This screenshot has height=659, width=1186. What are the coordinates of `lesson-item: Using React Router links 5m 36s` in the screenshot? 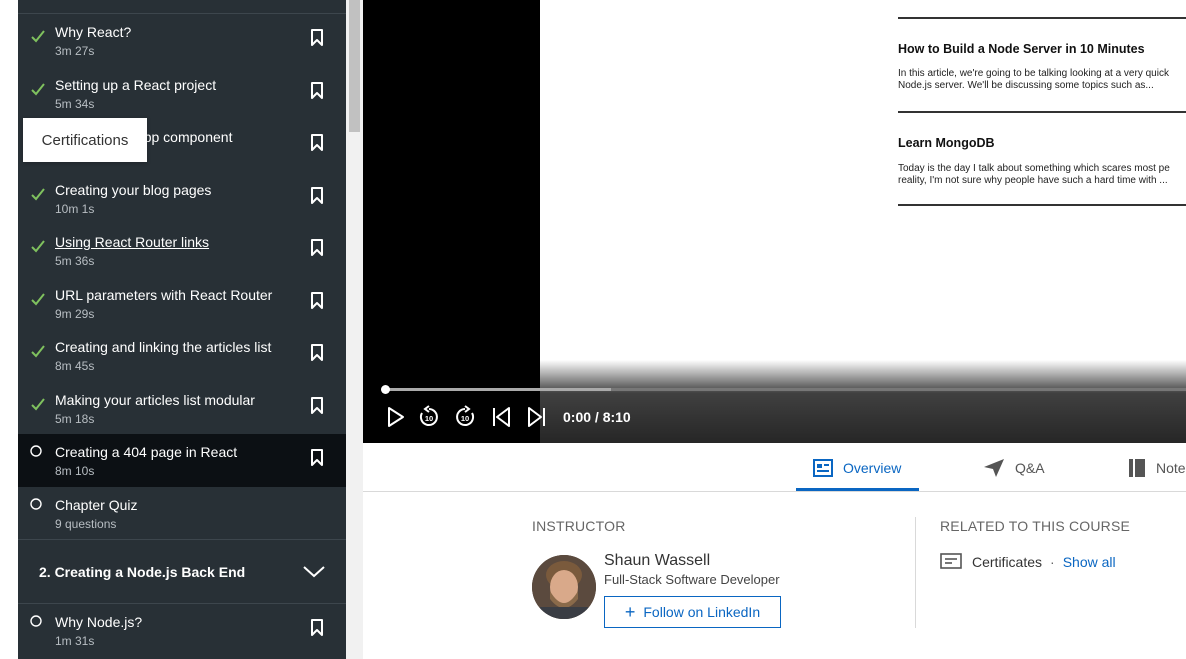 It's located at (182, 250).